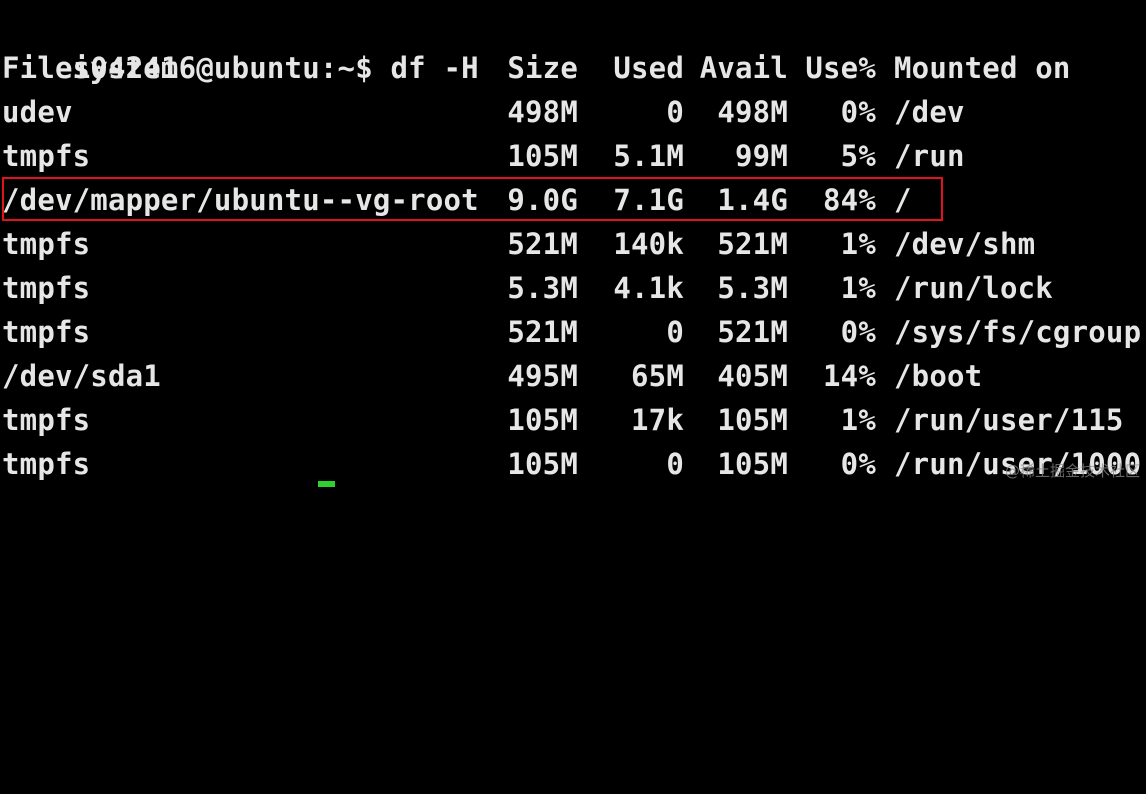 This screenshot has height=794, width=1146. I want to click on header-use-percent: Use%, so click(840, 68).